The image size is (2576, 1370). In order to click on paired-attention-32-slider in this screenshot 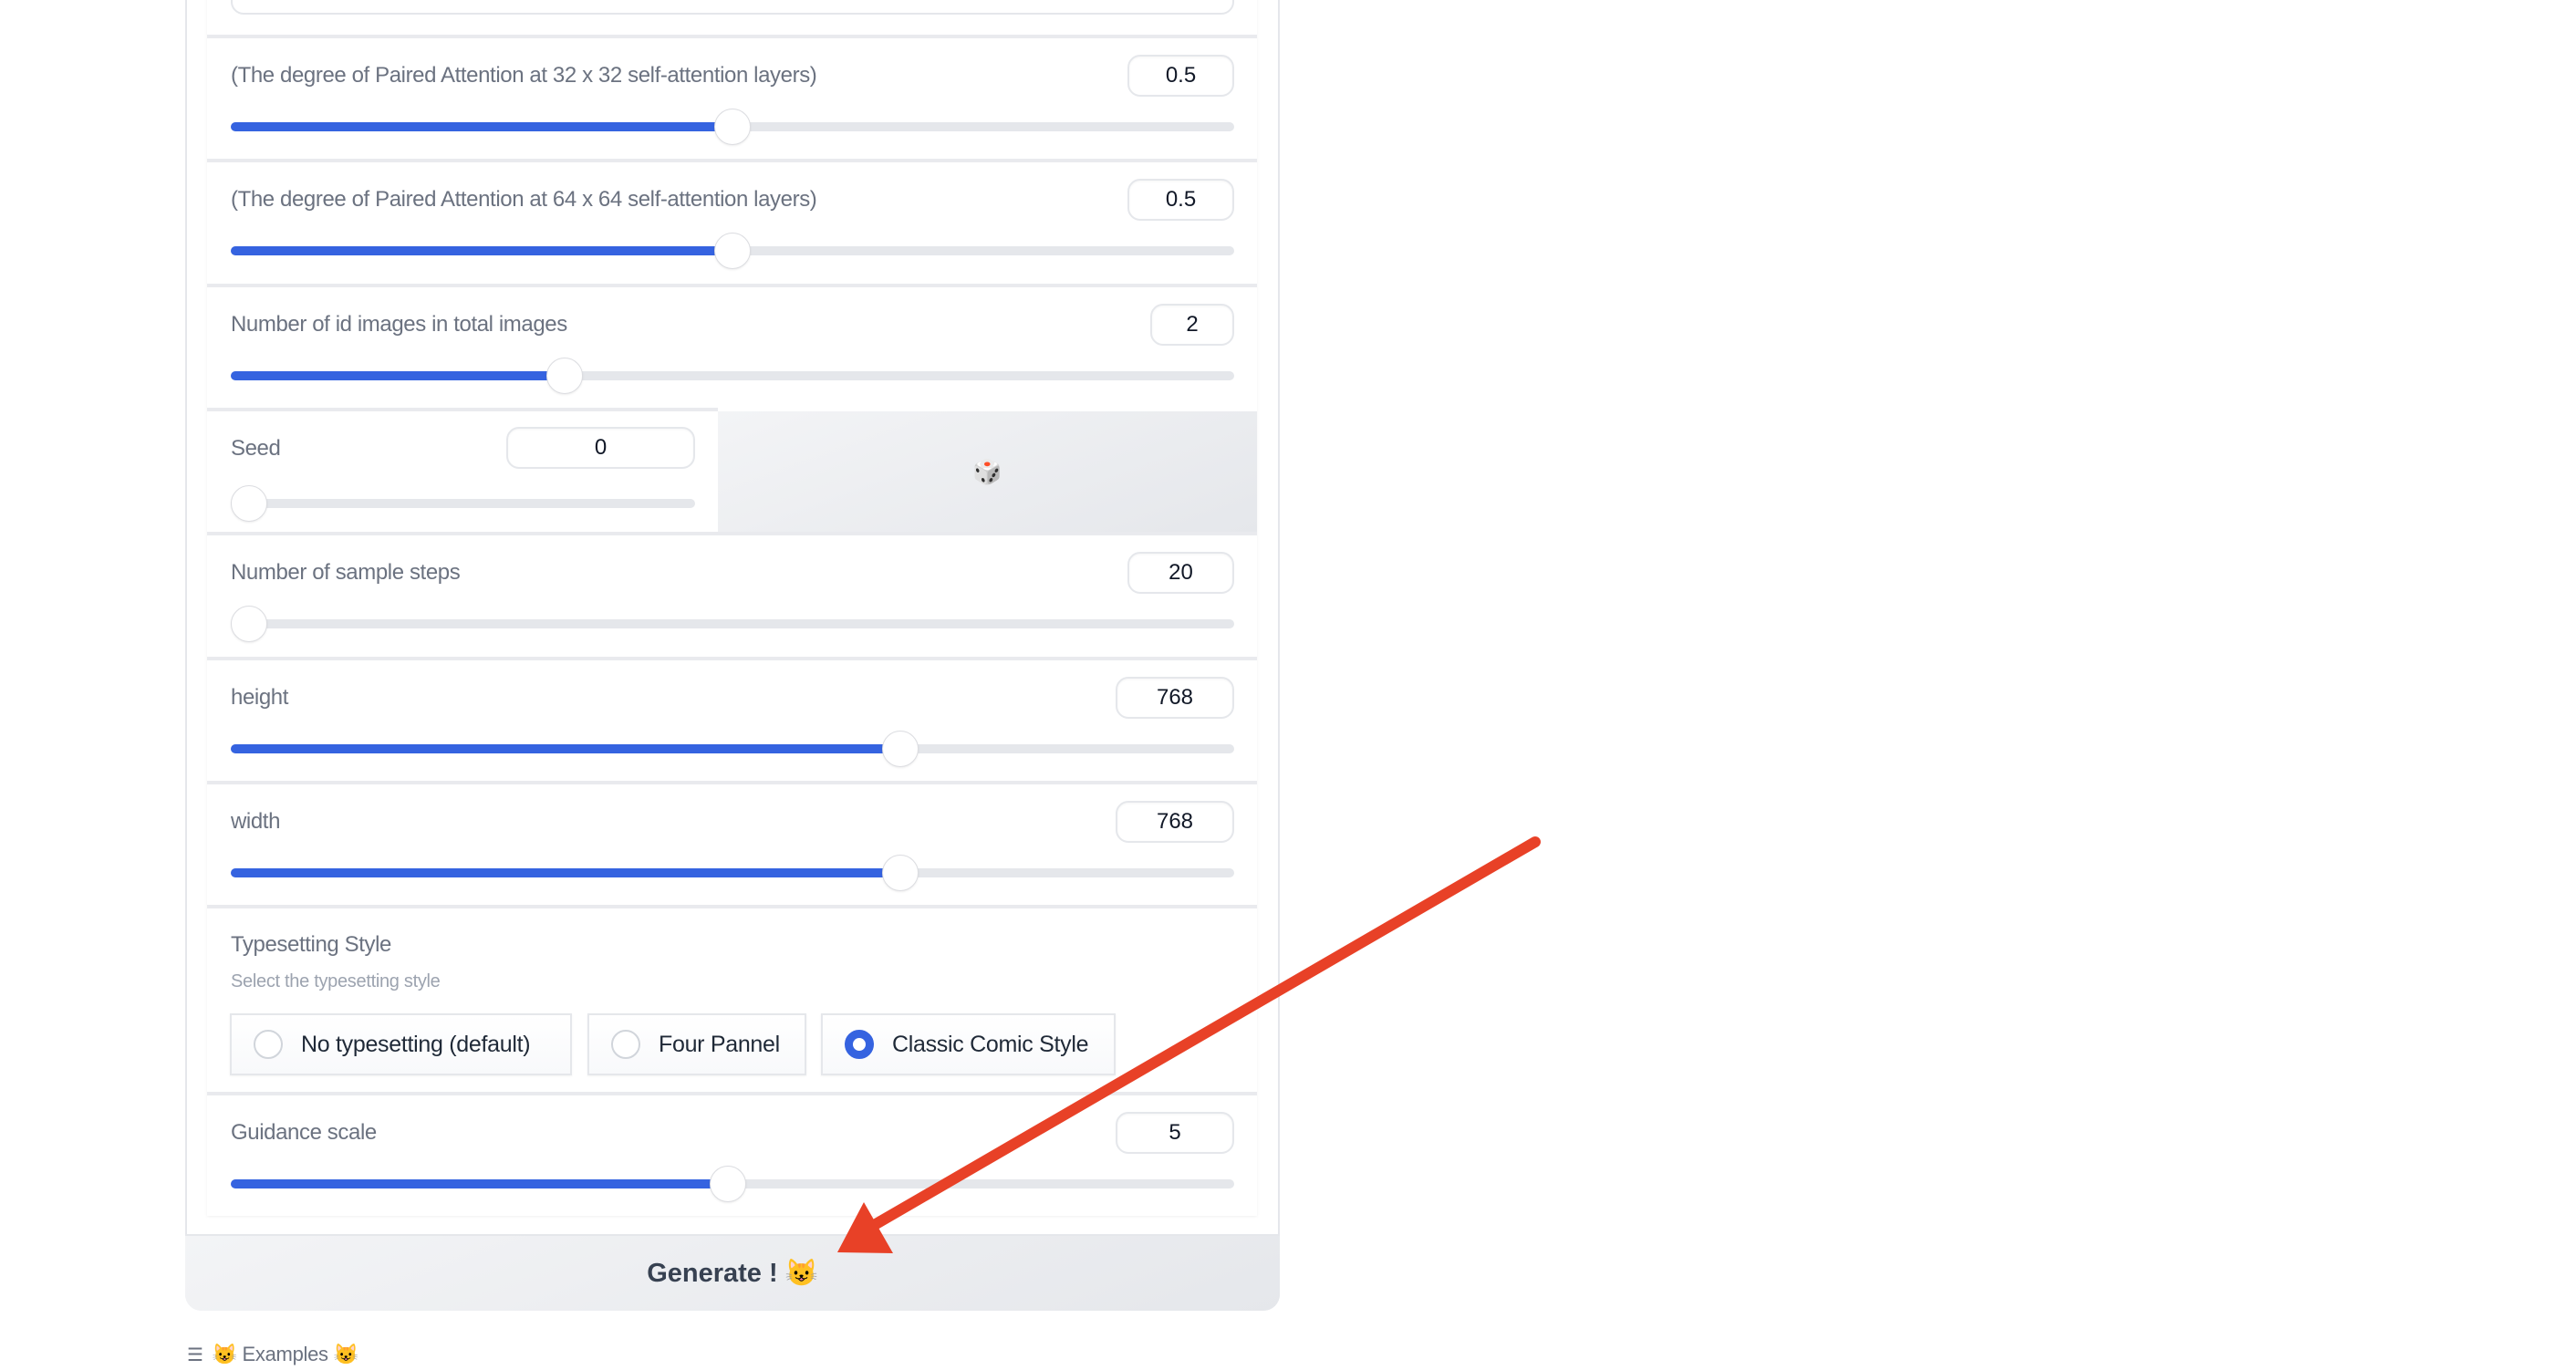, I will do `click(732, 127)`.